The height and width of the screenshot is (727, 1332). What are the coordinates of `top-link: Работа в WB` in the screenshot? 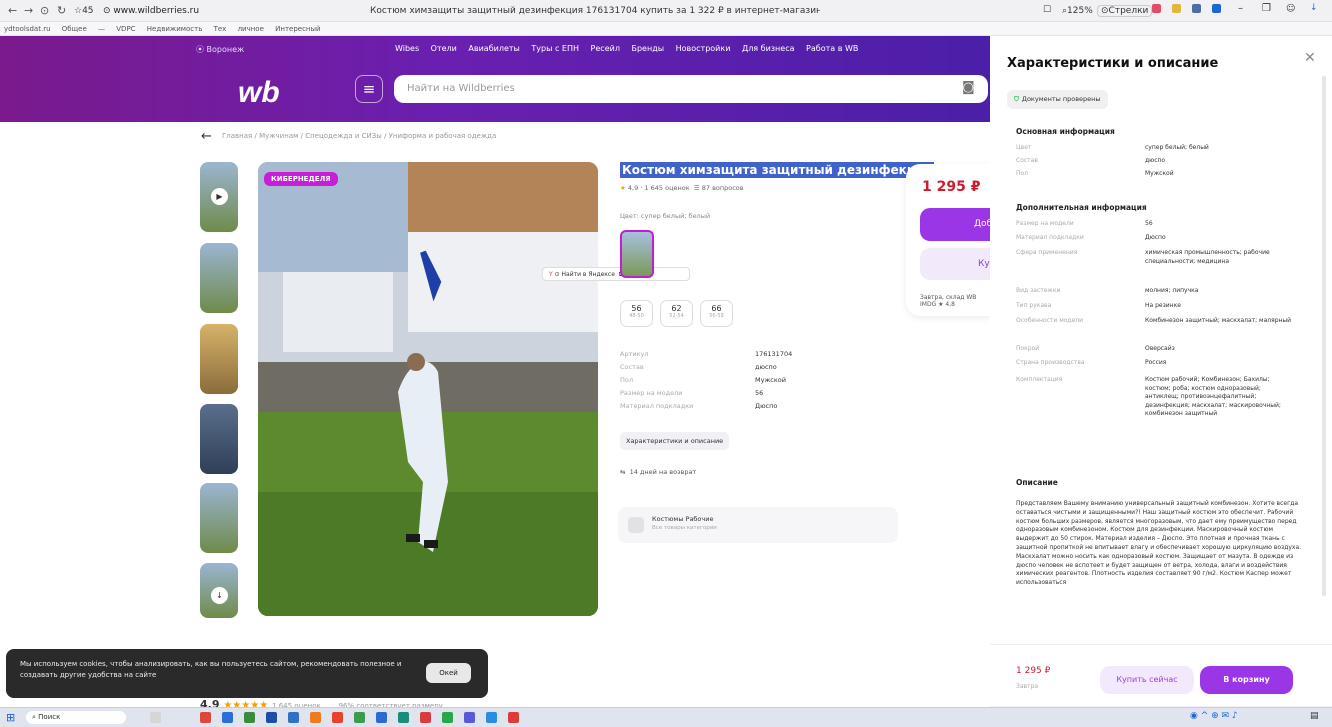 It's located at (832, 48).